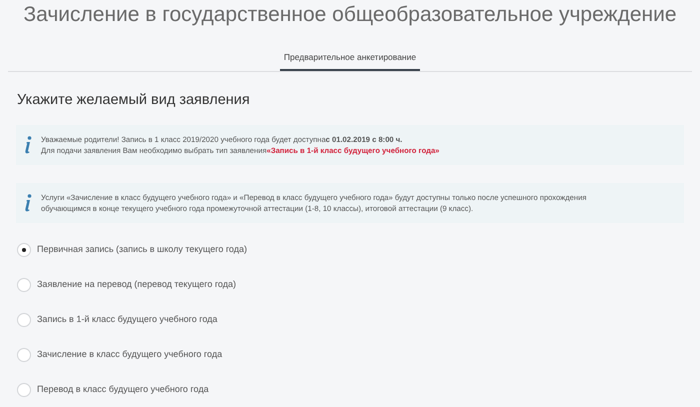  I want to click on tab: Предварительное анкетирование, so click(350, 61).